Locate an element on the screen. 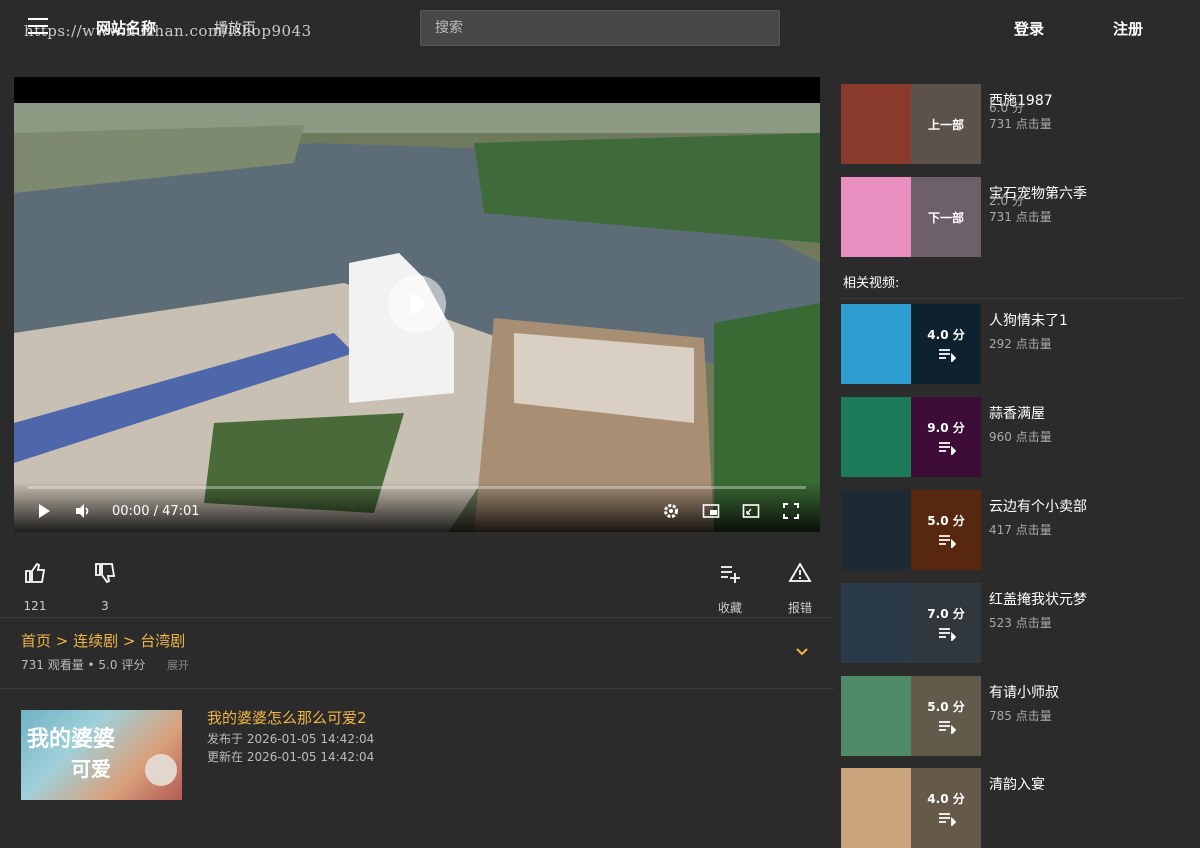  theater-icon is located at coordinates (751, 511).